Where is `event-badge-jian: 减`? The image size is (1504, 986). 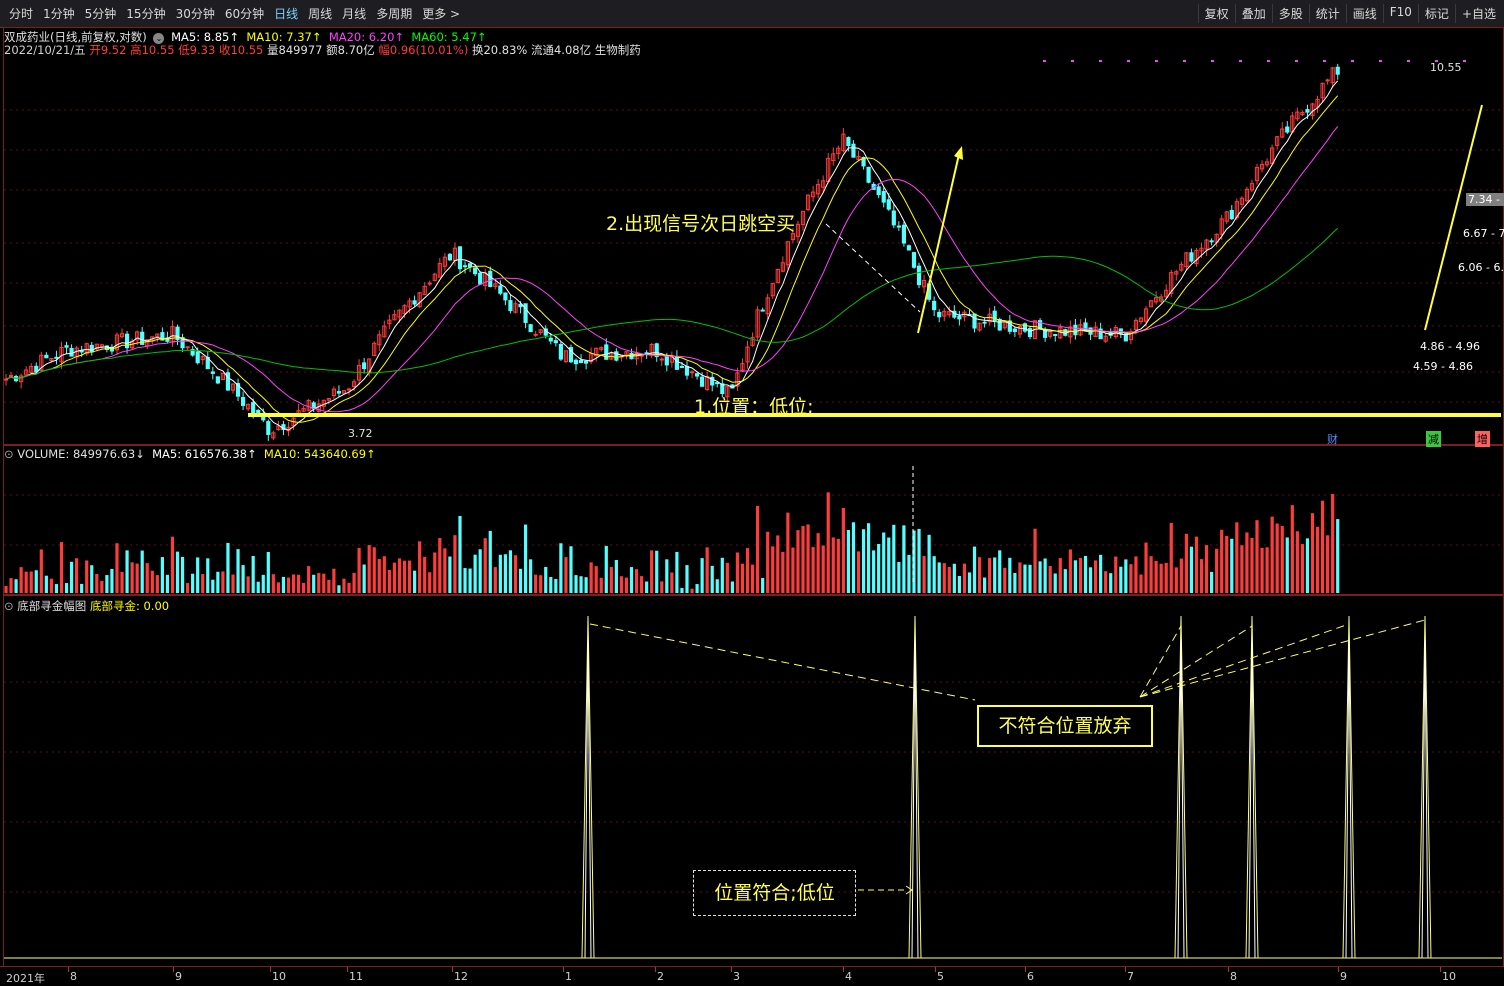 event-badge-jian: 减 is located at coordinates (1433, 439).